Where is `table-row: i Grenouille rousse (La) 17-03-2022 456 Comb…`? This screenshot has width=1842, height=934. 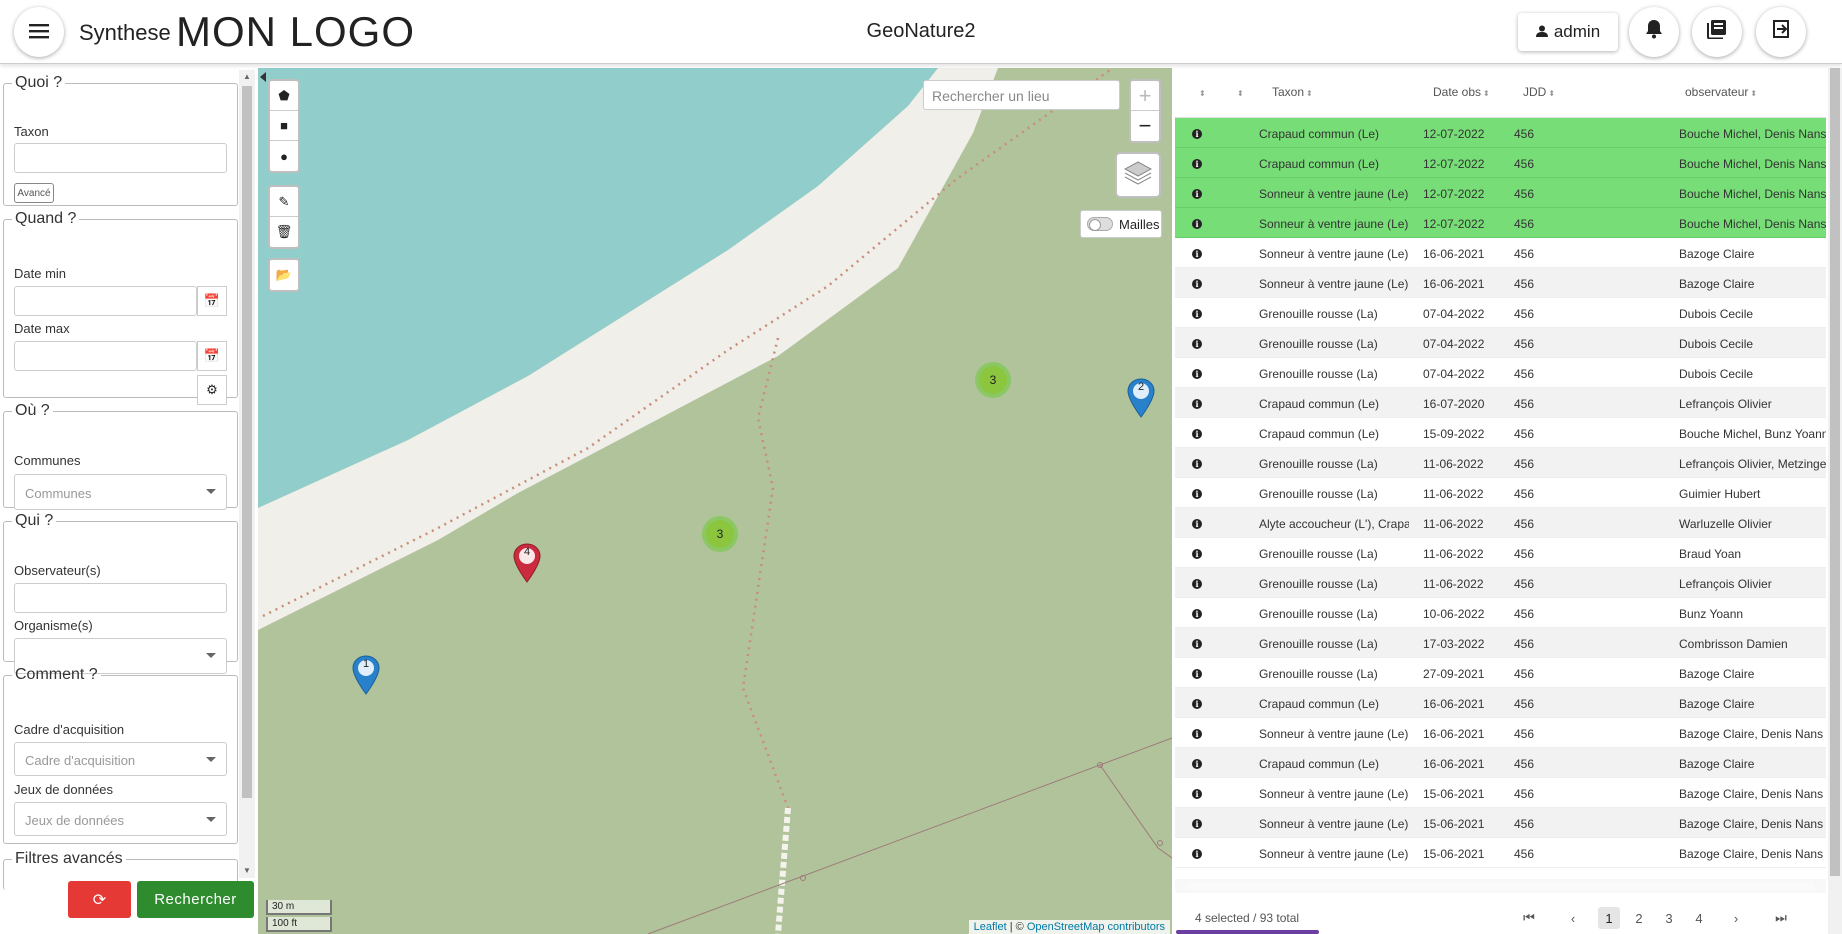
table-row: i Grenouille rousse (La) 17-03-2022 456 Comb… is located at coordinates (1500, 643).